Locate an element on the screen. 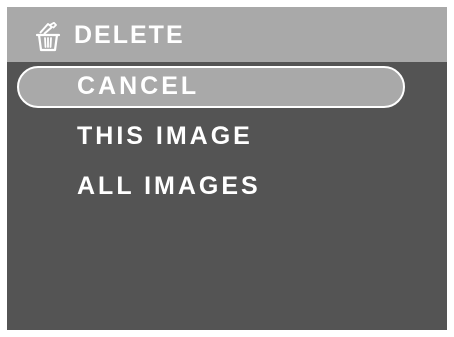  menu-title: DELETE is located at coordinates (129, 35).